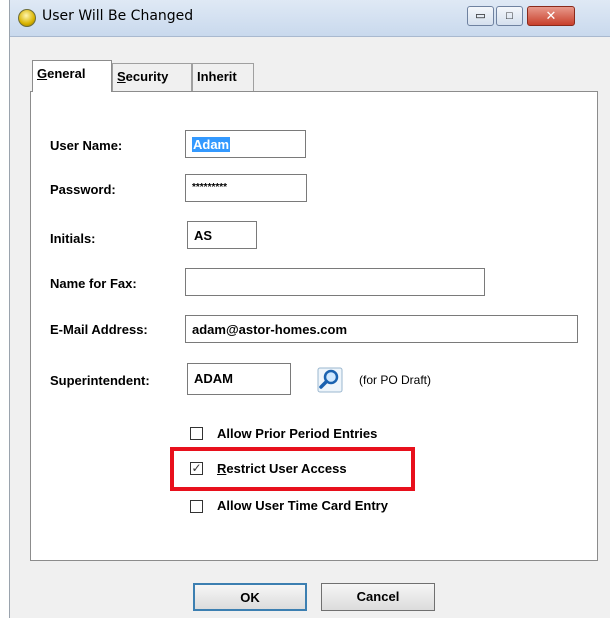 This screenshot has width=612, height=618. I want to click on tab-security-accel: S, so click(121, 76).